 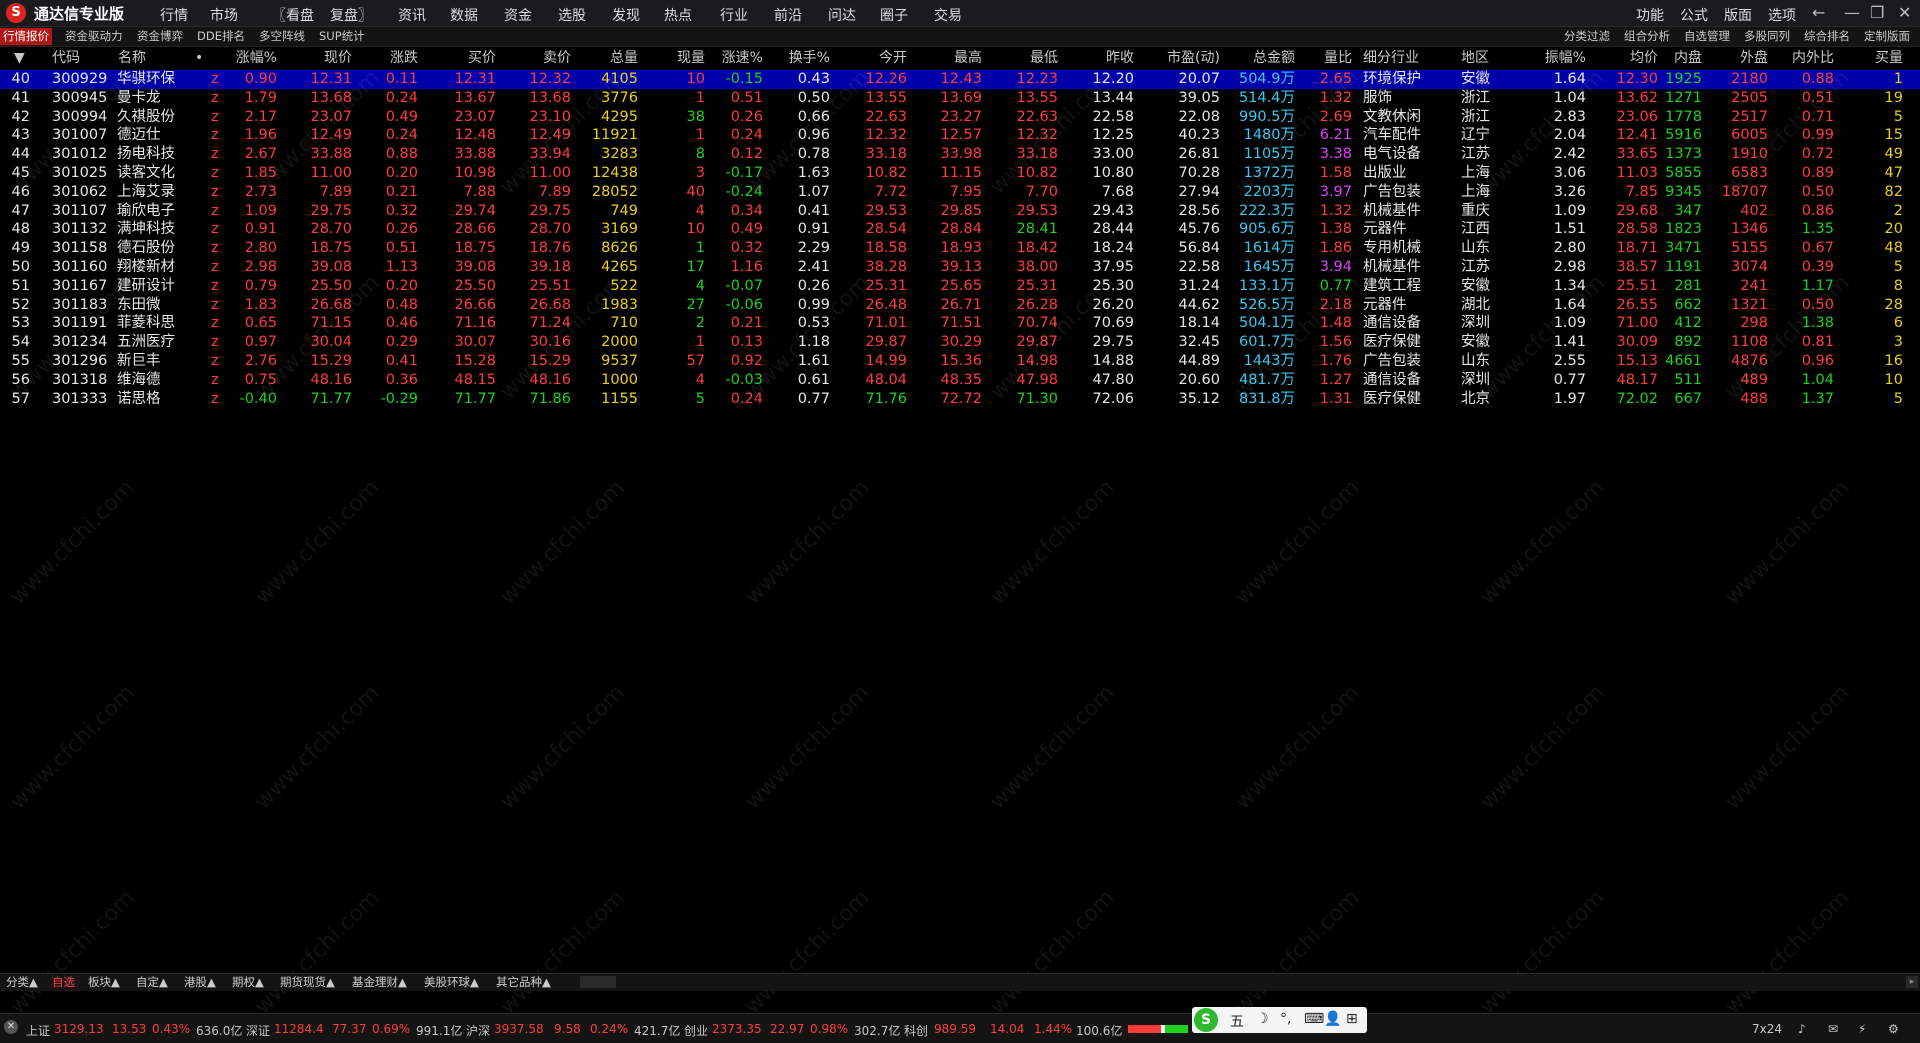 What do you see at coordinates (132, 58) in the screenshot?
I see `column-header-name: 名称` at bounding box center [132, 58].